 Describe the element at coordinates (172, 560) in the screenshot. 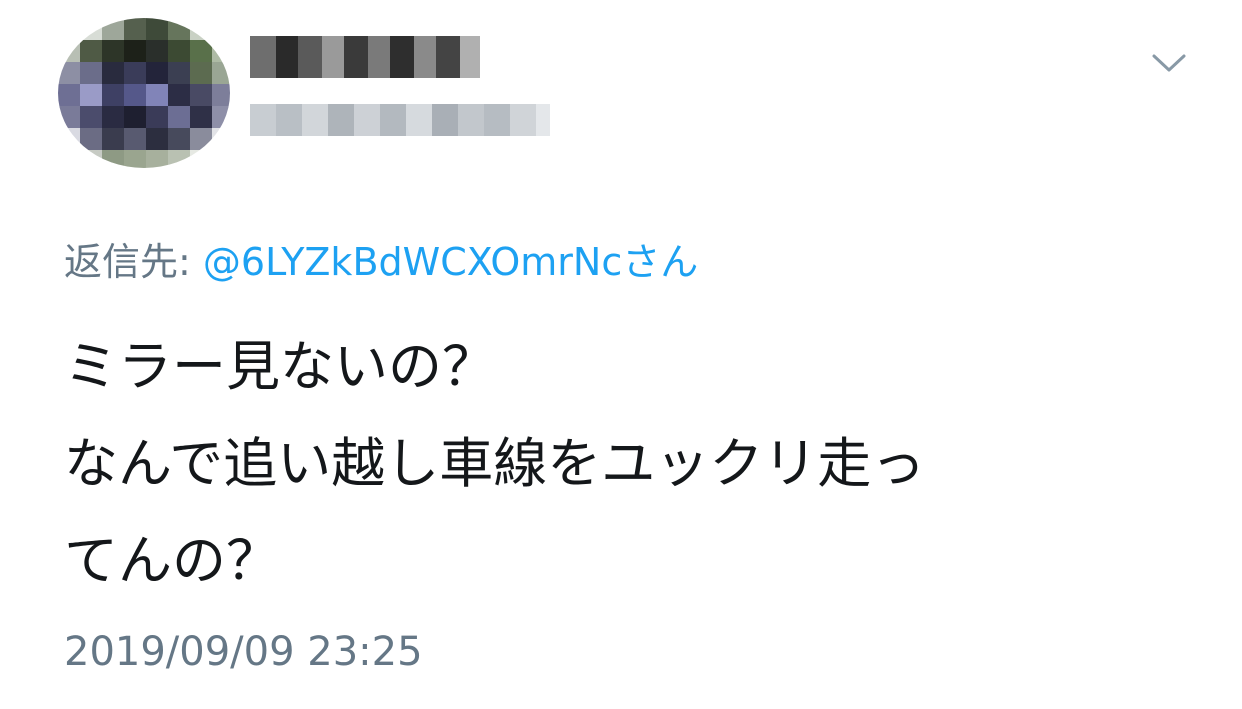

I see `tweet-text-line: てんの？` at that location.